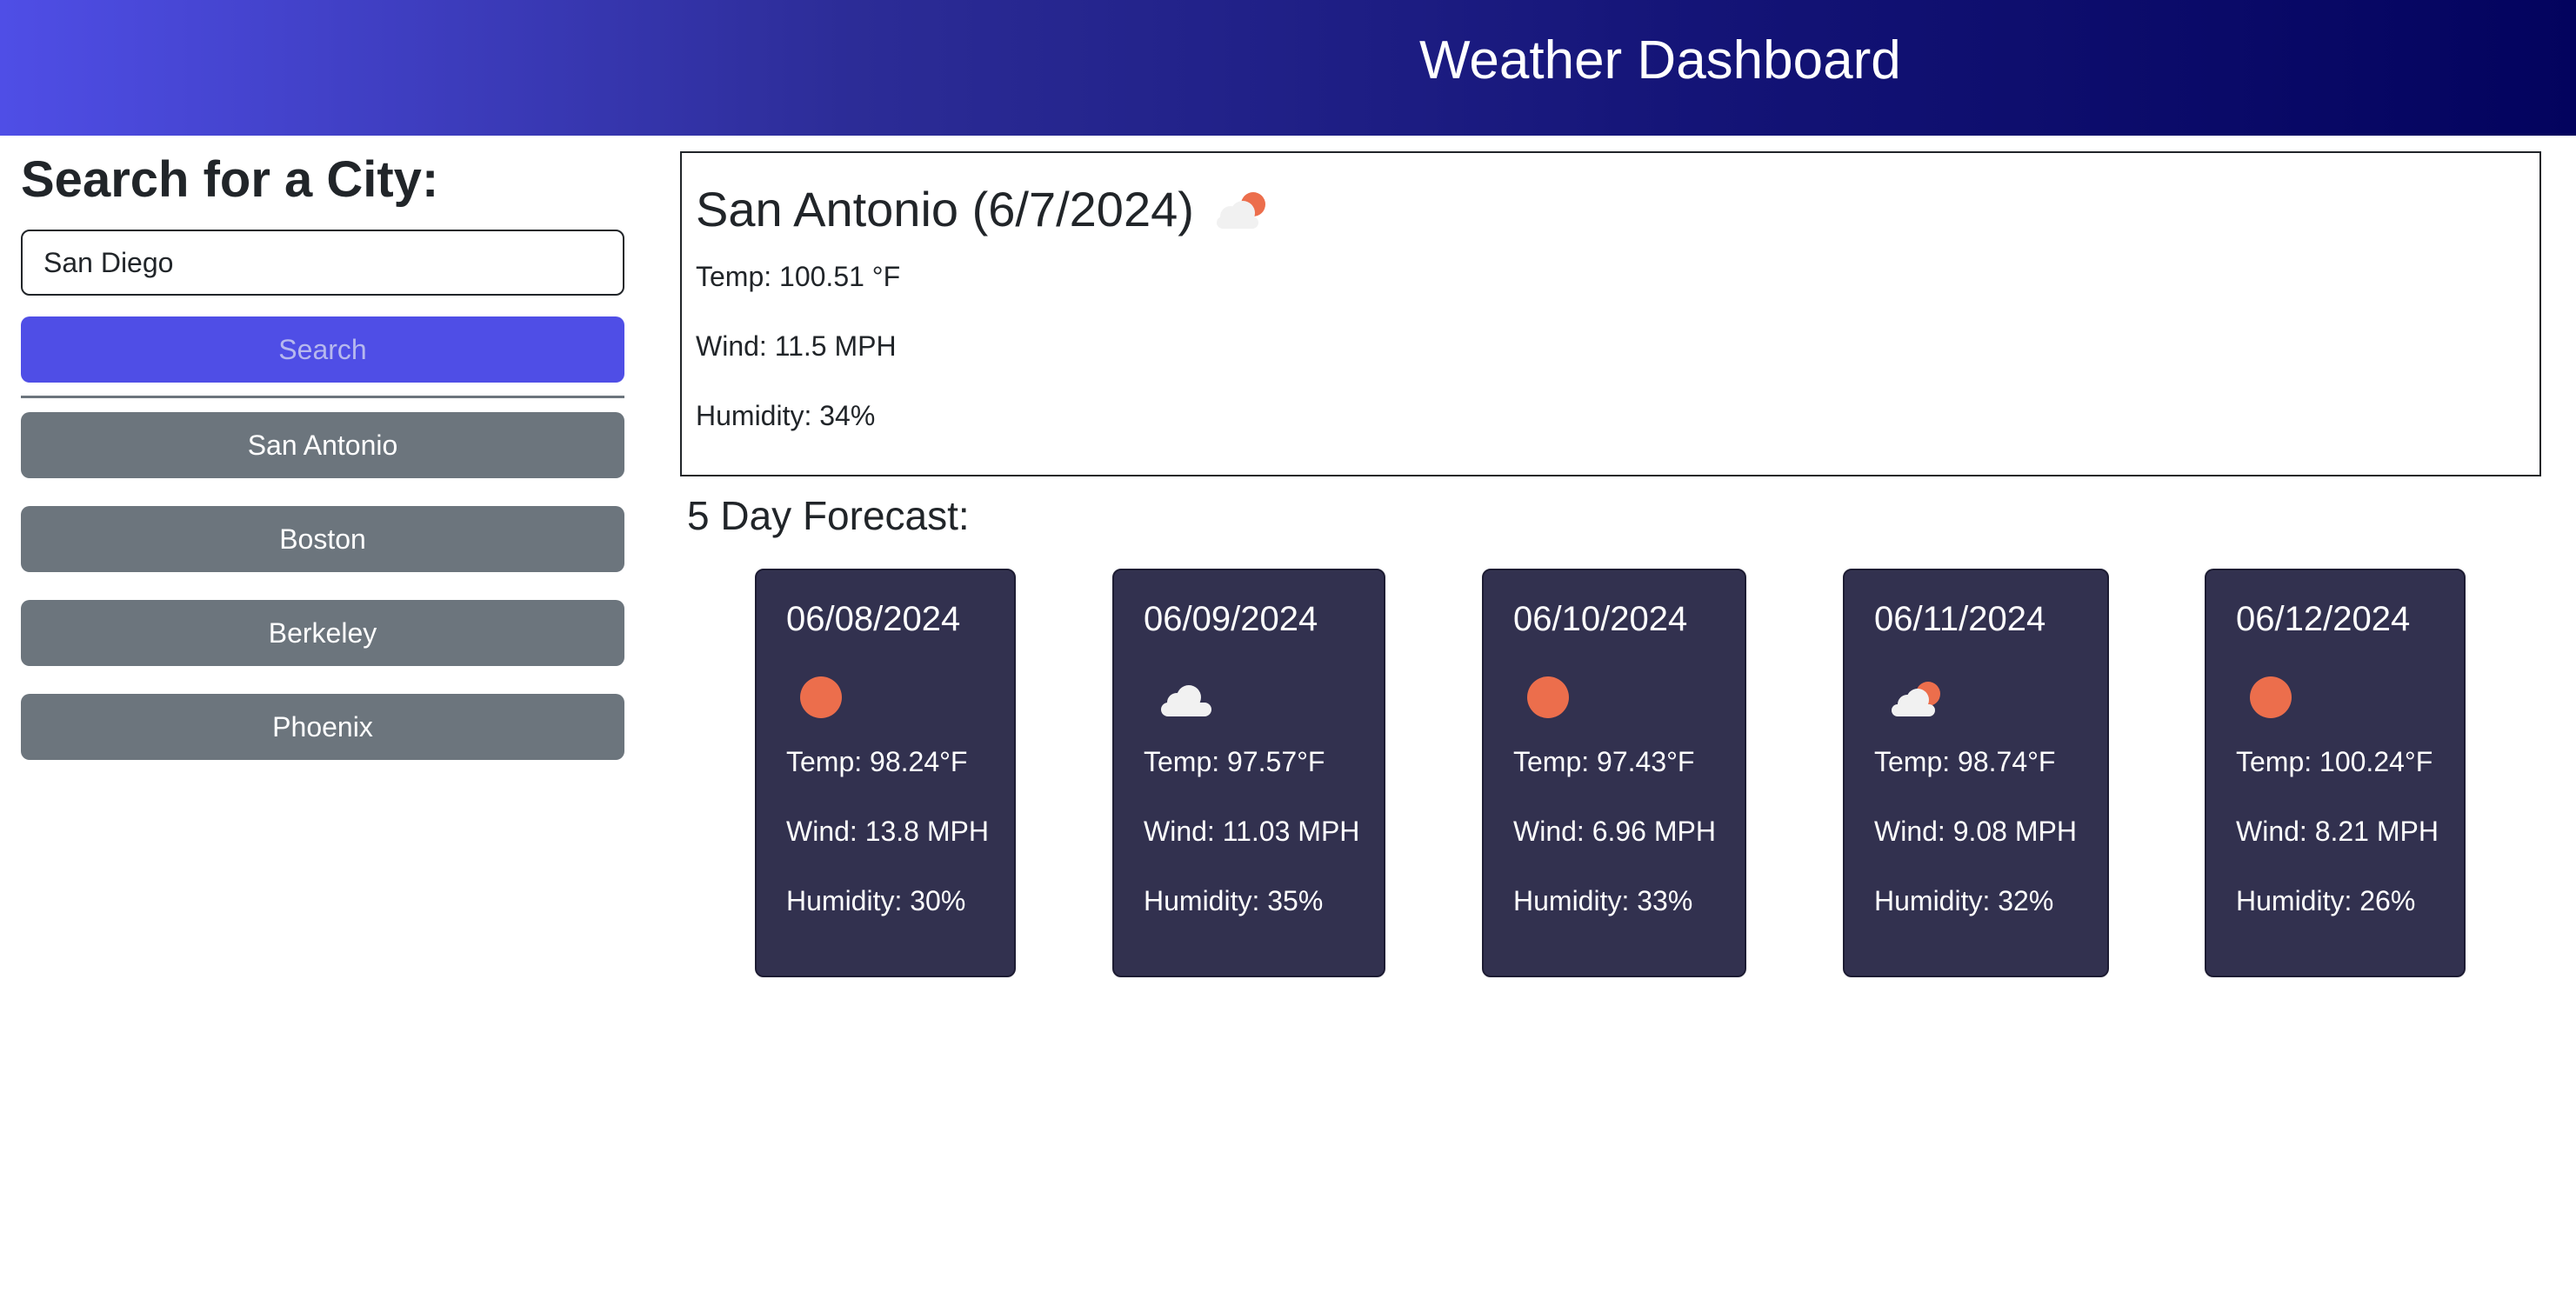  Describe the element at coordinates (1288, 68) in the screenshot. I see `header-bar: Weather Dashboard` at that location.